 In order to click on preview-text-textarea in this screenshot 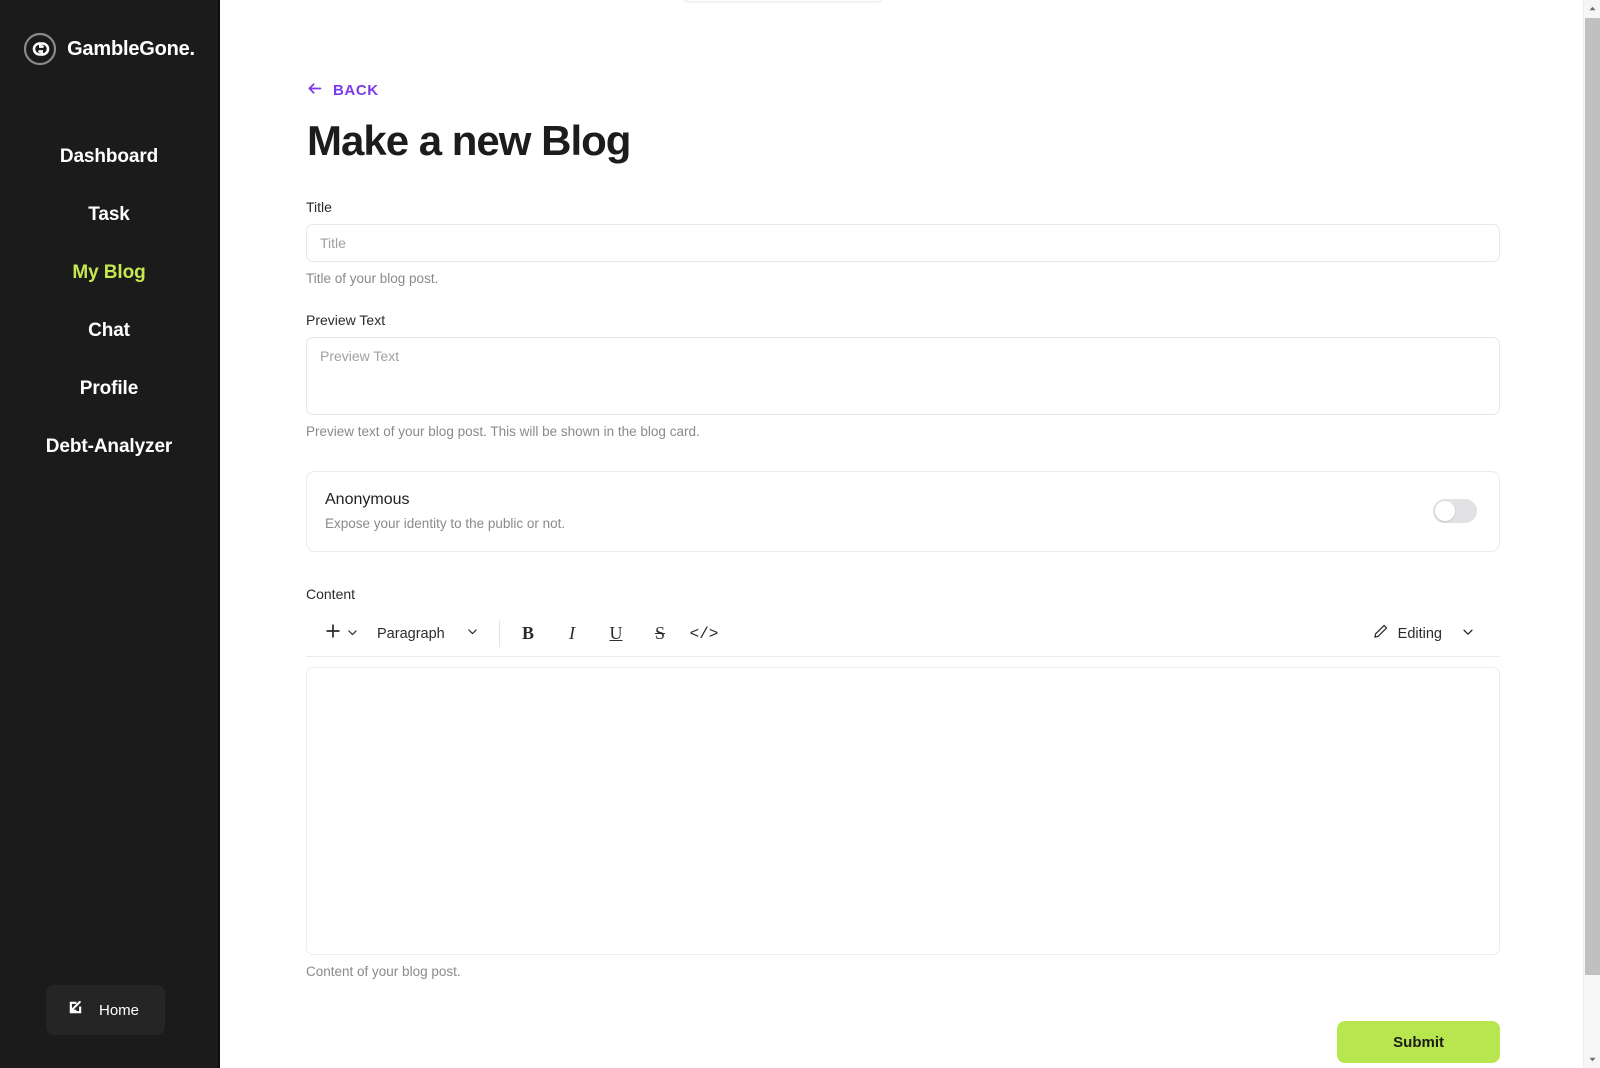, I will do `click(903, 376)`.